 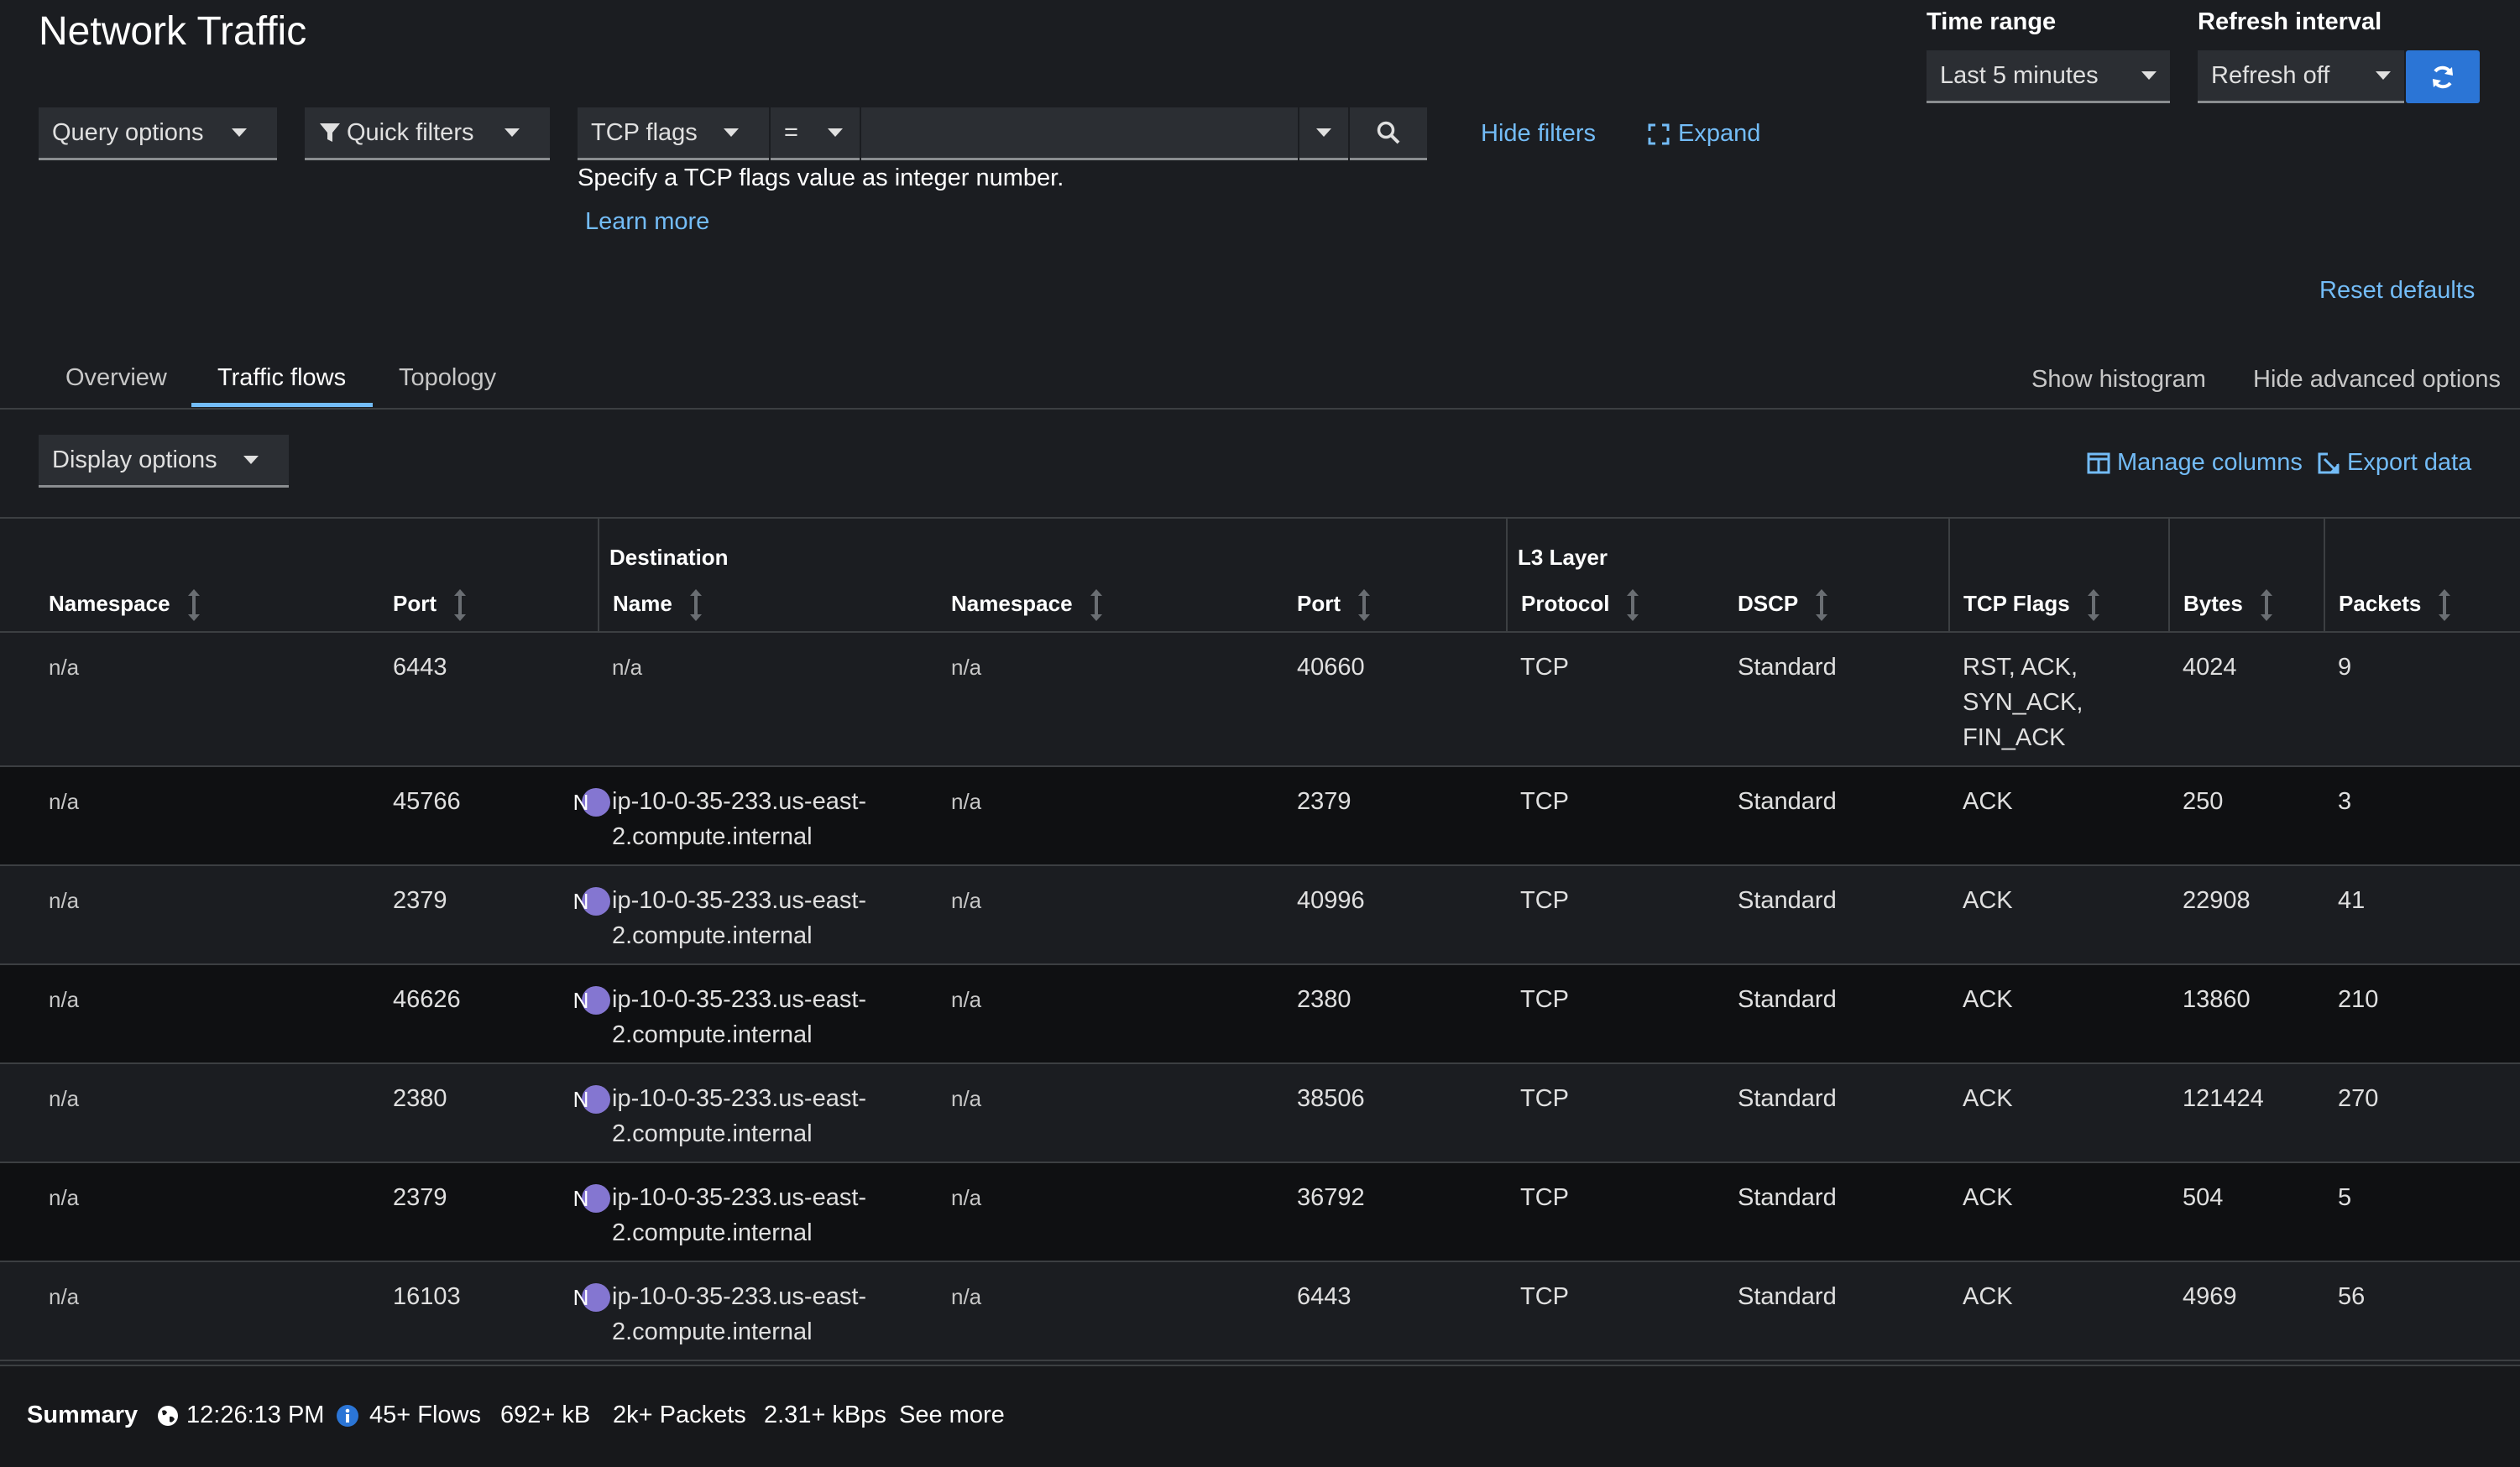 I want to click on tcp-flags-cell: RST, ACK, SYN_ACK, FIN_ACK, so click(x=2059, y=699).